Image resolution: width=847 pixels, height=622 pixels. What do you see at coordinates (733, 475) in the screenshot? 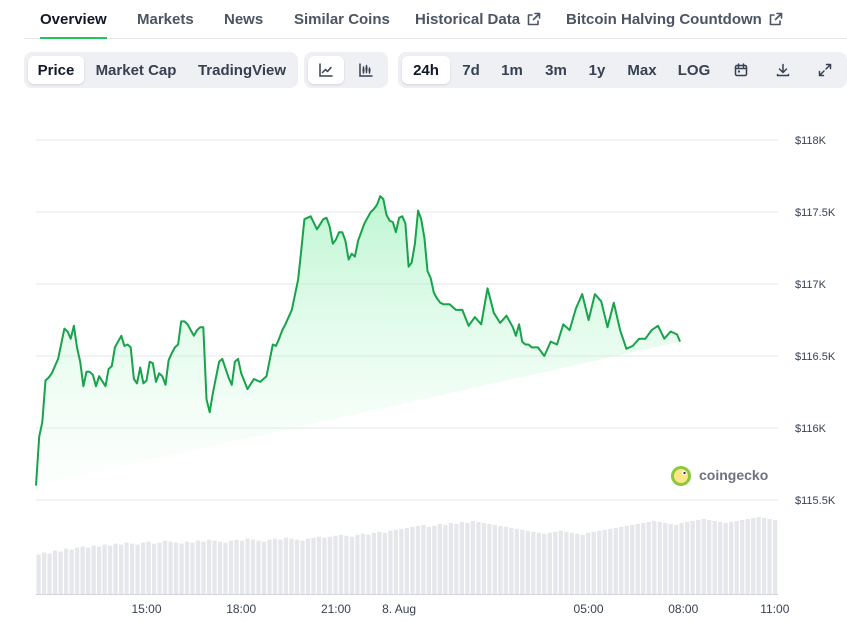
I see `watermark-text: coingecko` at bounding box center [733, 475].